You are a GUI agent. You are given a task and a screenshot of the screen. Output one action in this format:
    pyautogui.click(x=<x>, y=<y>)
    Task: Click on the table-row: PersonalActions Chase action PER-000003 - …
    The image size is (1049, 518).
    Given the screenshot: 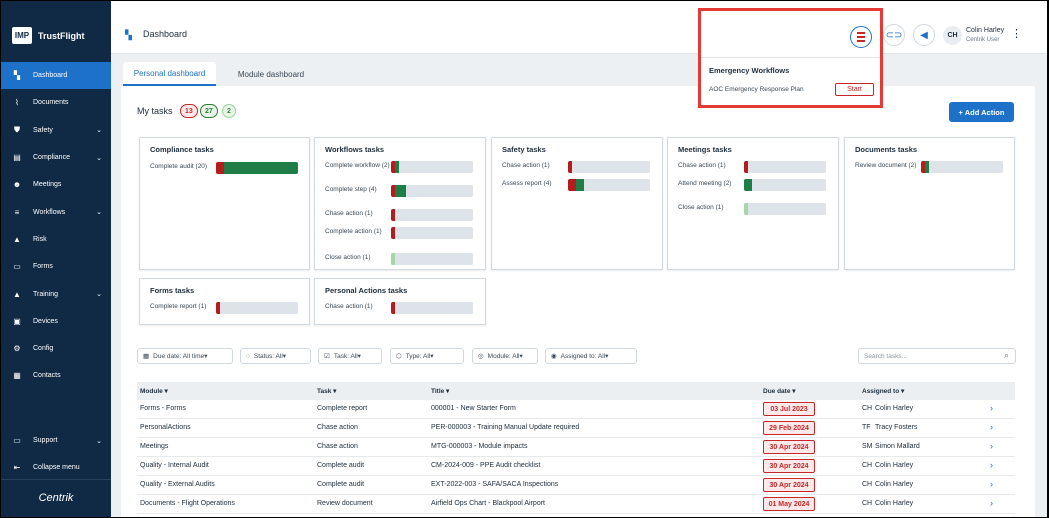 What is the action you would take?
    pyautogui.click(x=576, y=428)
    